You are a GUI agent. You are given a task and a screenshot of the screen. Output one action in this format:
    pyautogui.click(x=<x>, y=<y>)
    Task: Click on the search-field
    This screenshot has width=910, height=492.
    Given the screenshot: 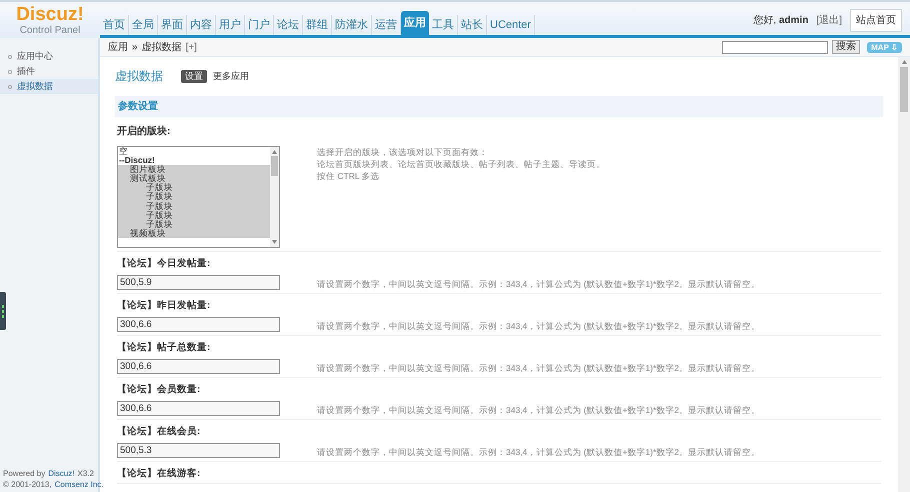 What is the action you would take?
    pyautogui.click(x=775, y=47)
    